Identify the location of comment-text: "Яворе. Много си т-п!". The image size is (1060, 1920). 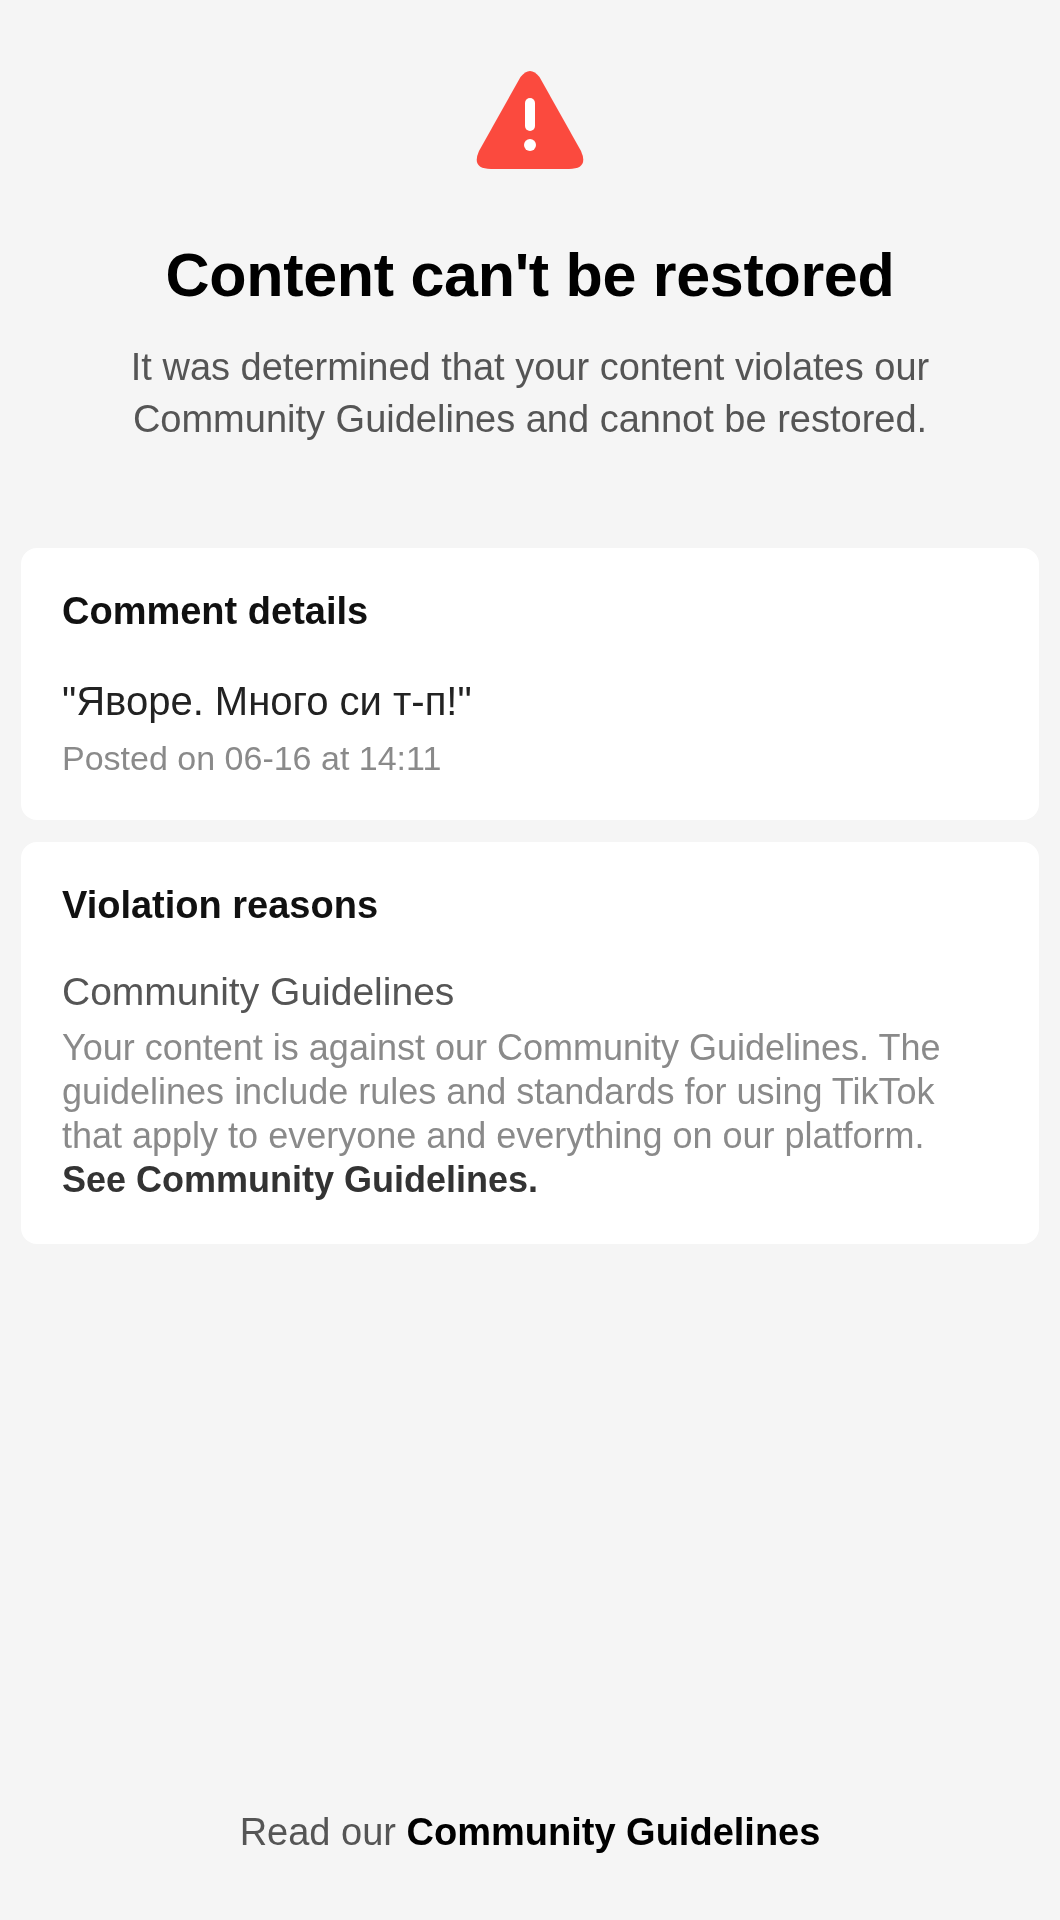
(267, 701).